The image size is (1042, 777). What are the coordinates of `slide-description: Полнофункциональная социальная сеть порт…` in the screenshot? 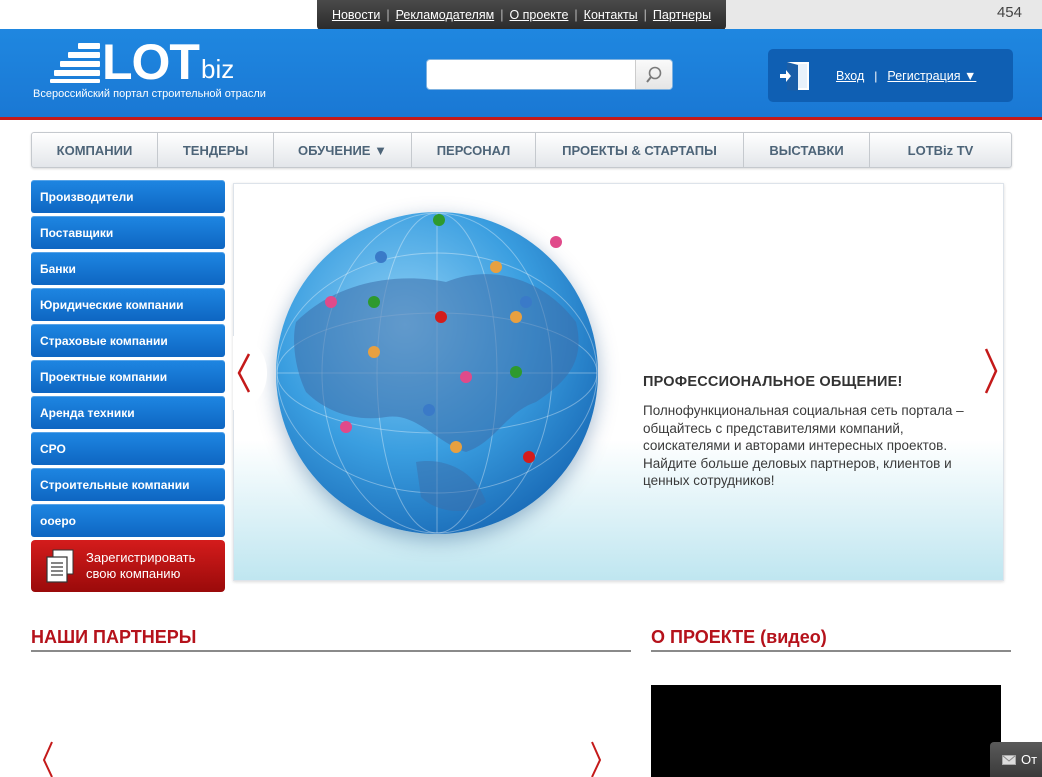 It's located at (803, 445).